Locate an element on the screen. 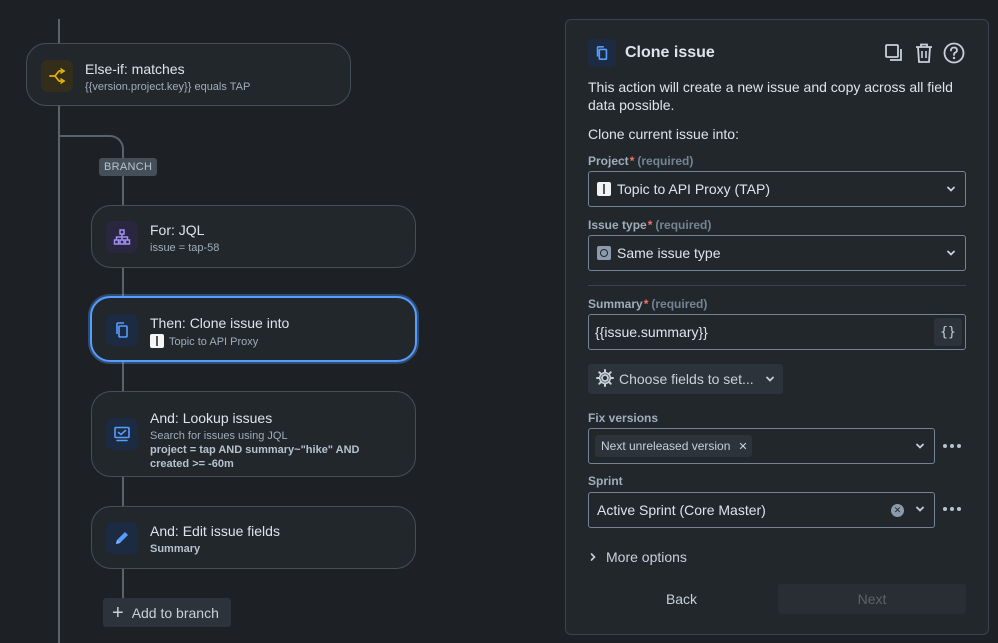  lookup-issues-title: And: Lookup issues is located at coordinates (211, 418).